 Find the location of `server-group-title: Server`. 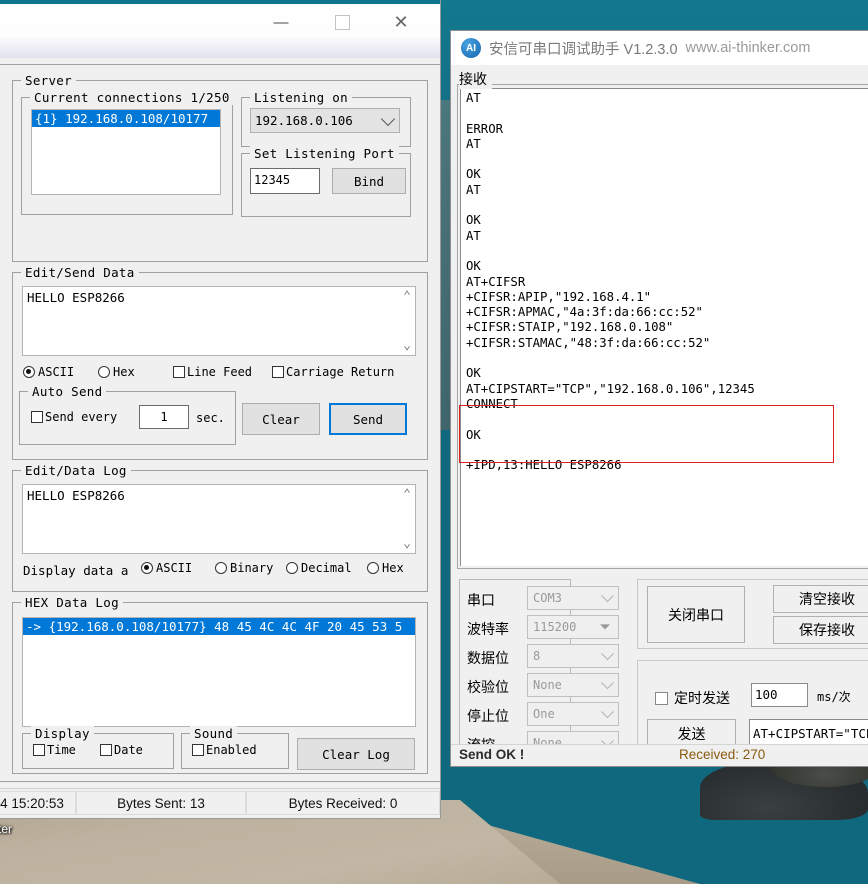

server-group-title: Server is located at coordinates (48, 80).